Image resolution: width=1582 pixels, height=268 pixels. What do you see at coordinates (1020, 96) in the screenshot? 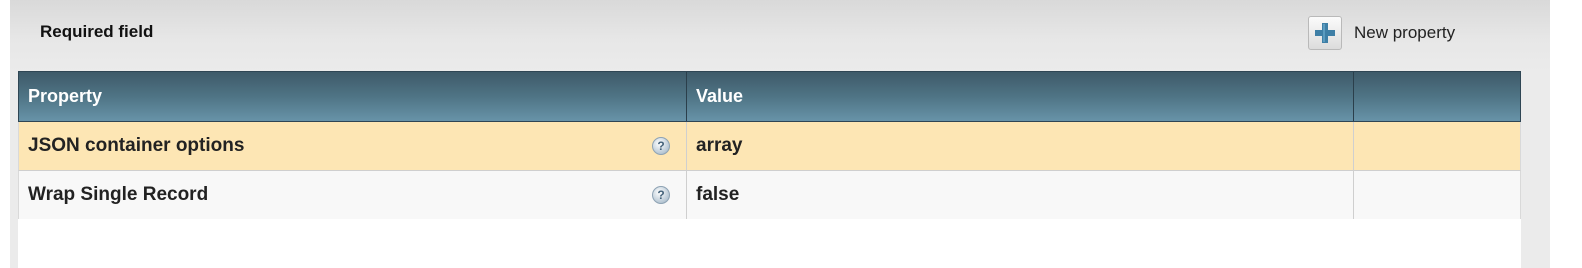
I see `column-header-value: Value` at bounding box center [1020, 96].